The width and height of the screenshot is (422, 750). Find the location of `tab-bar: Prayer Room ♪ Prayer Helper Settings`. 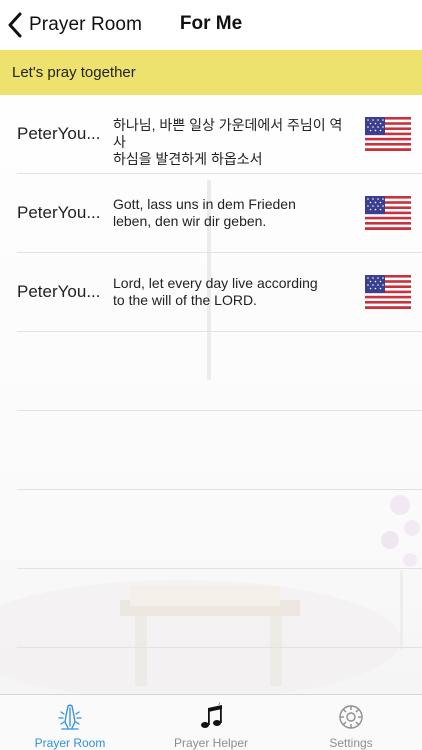

tab-bar: Prayer Room ♪ Prayer Helper Settings is located at coordinates (211, 722).